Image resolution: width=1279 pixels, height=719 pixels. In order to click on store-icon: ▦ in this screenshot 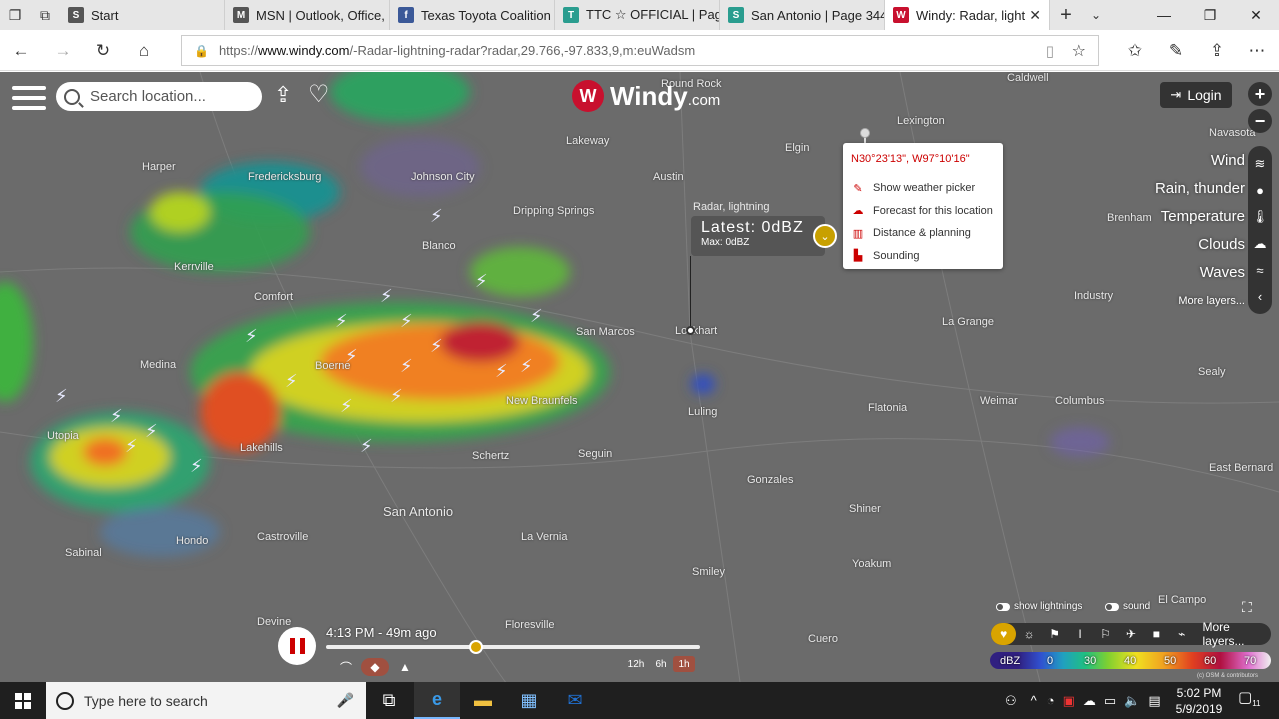, I will do `click(529, 700)`.